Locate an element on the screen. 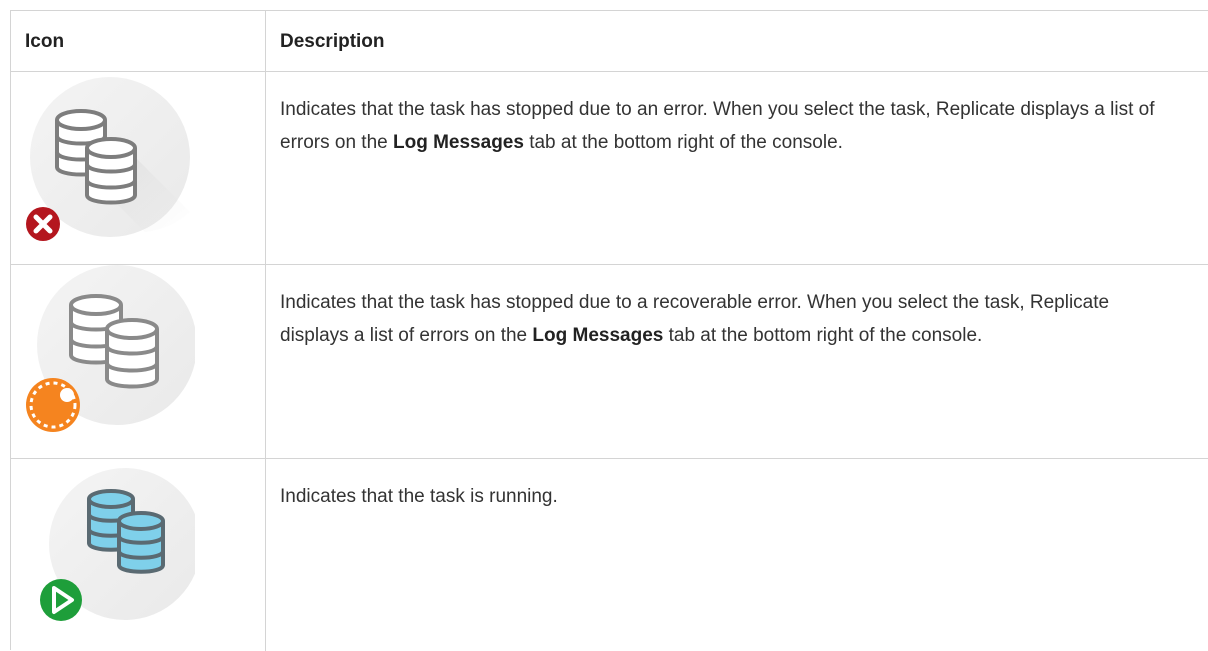 This screenshot has width=1208, height=651. header-icon-label: Icon is located at coordinates (45, 41).